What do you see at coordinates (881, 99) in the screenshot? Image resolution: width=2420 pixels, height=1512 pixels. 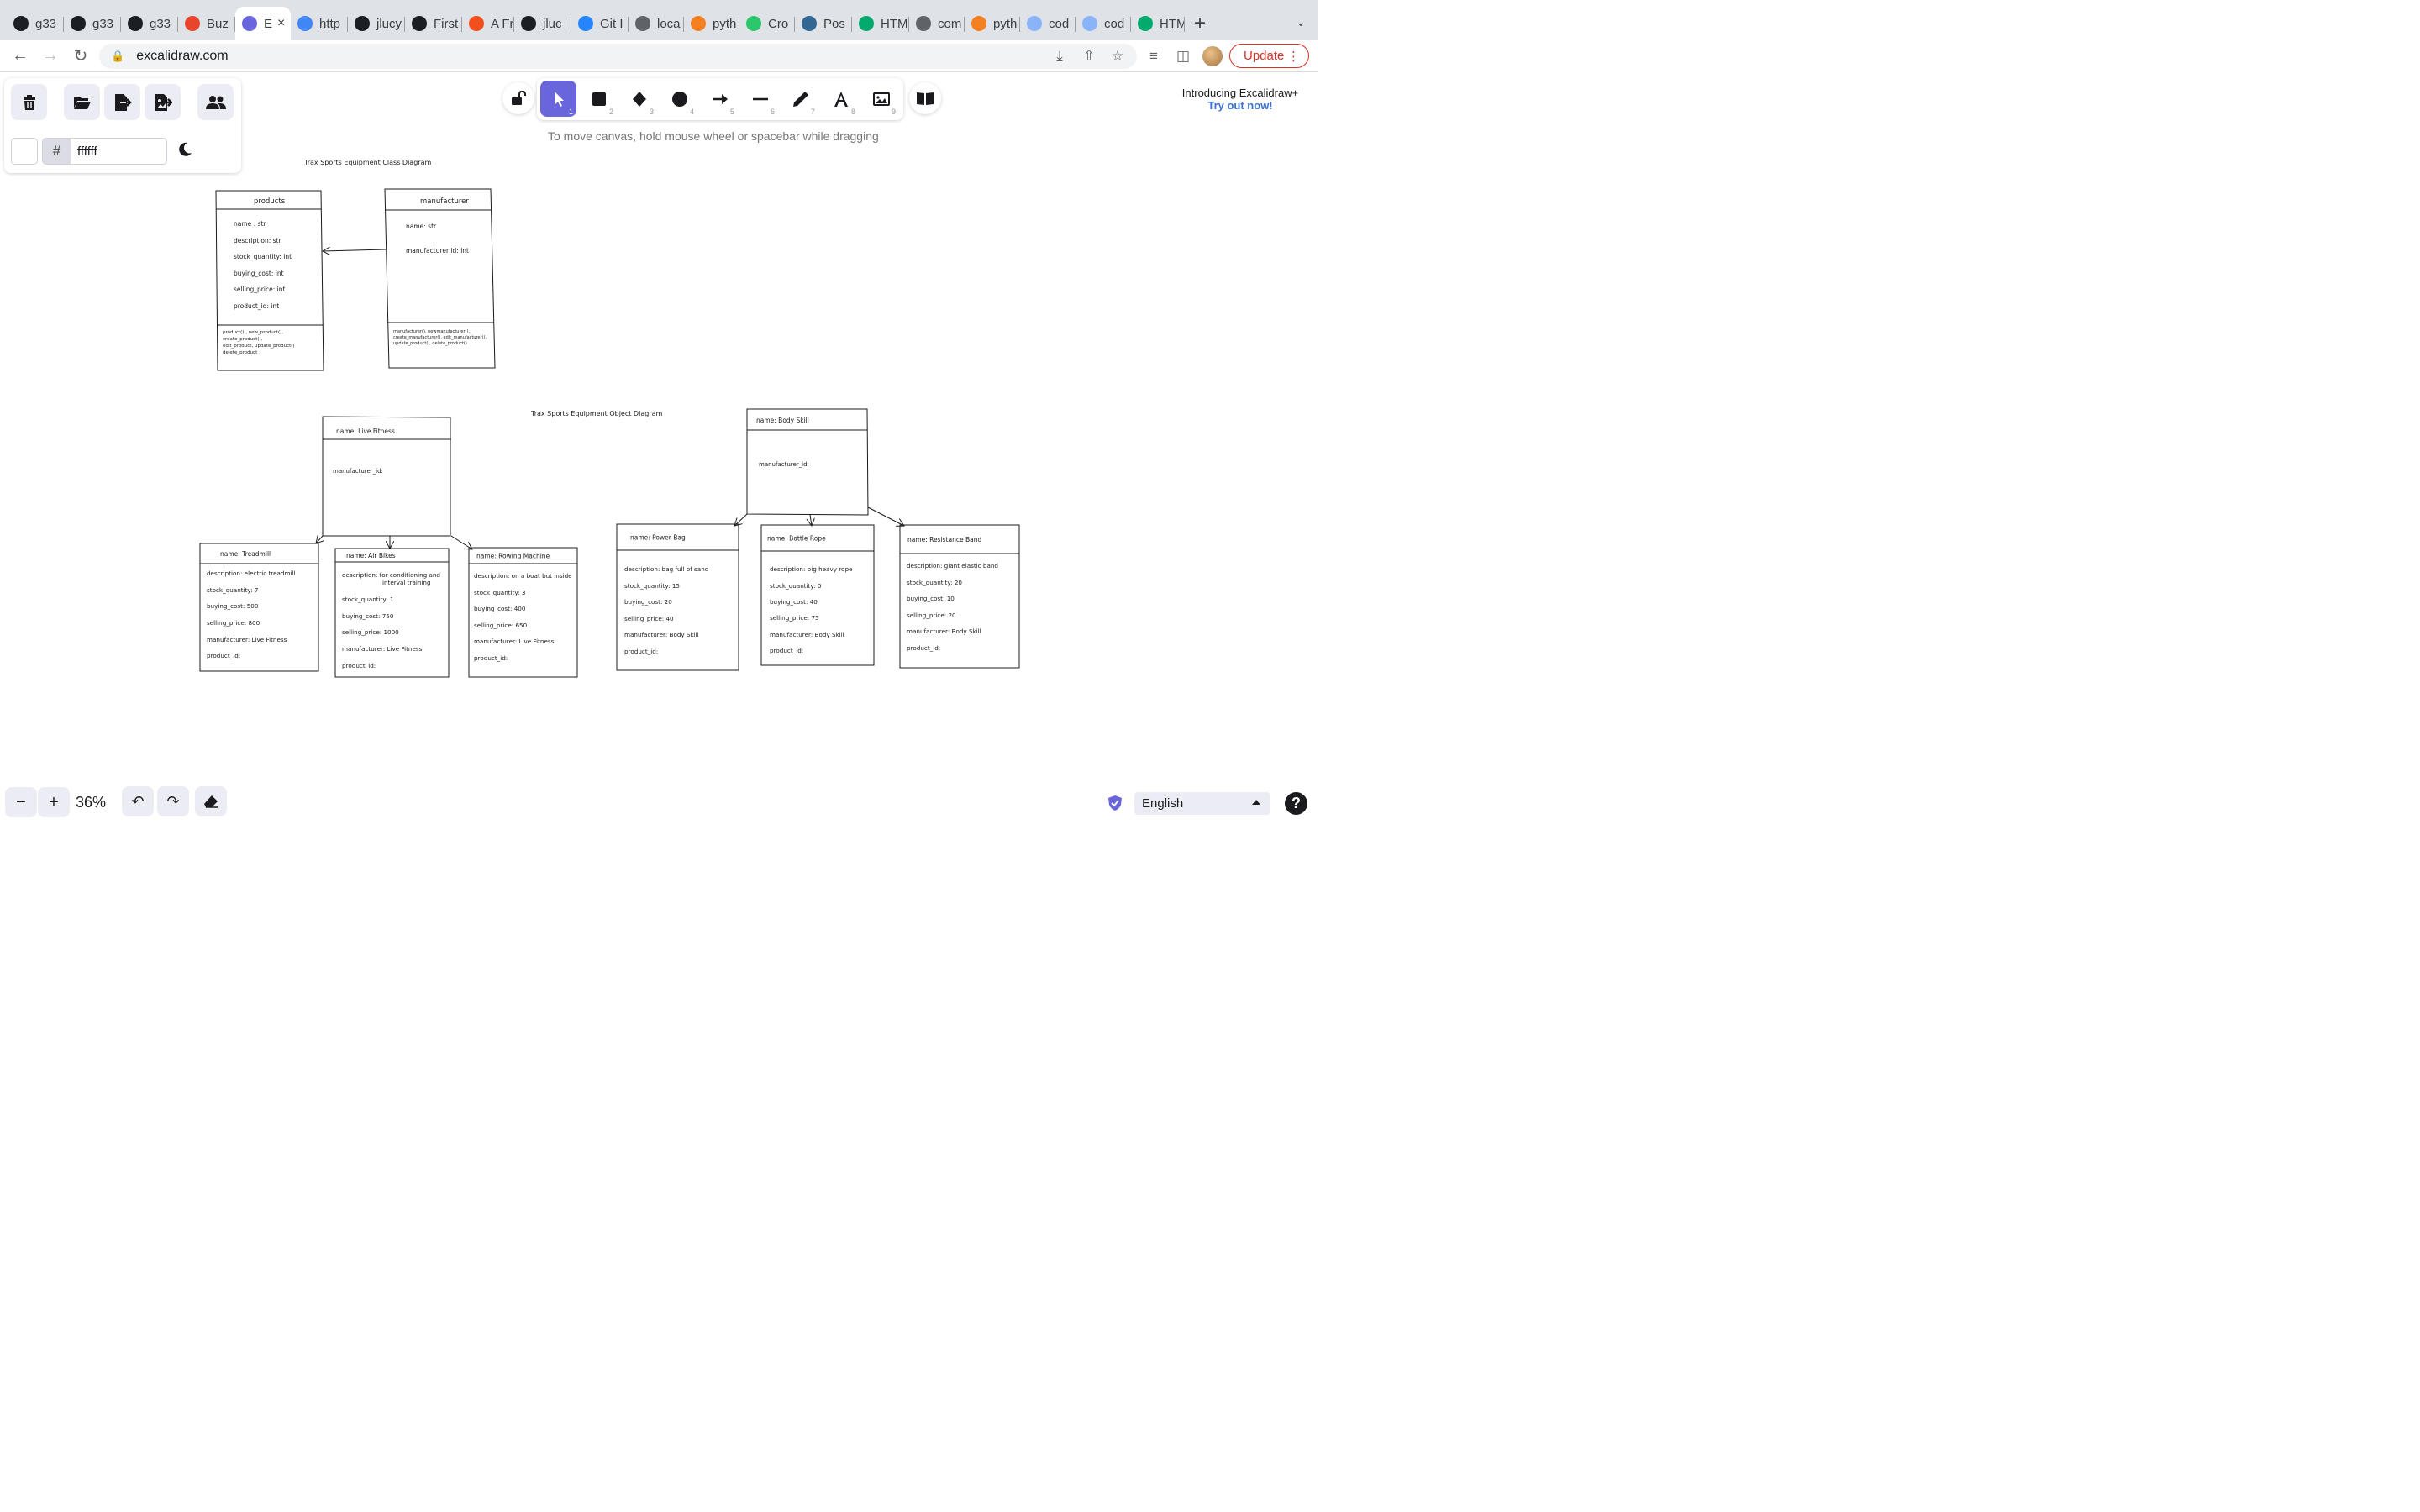 I see `image-tool: 9` at bounding box center [881, 99].